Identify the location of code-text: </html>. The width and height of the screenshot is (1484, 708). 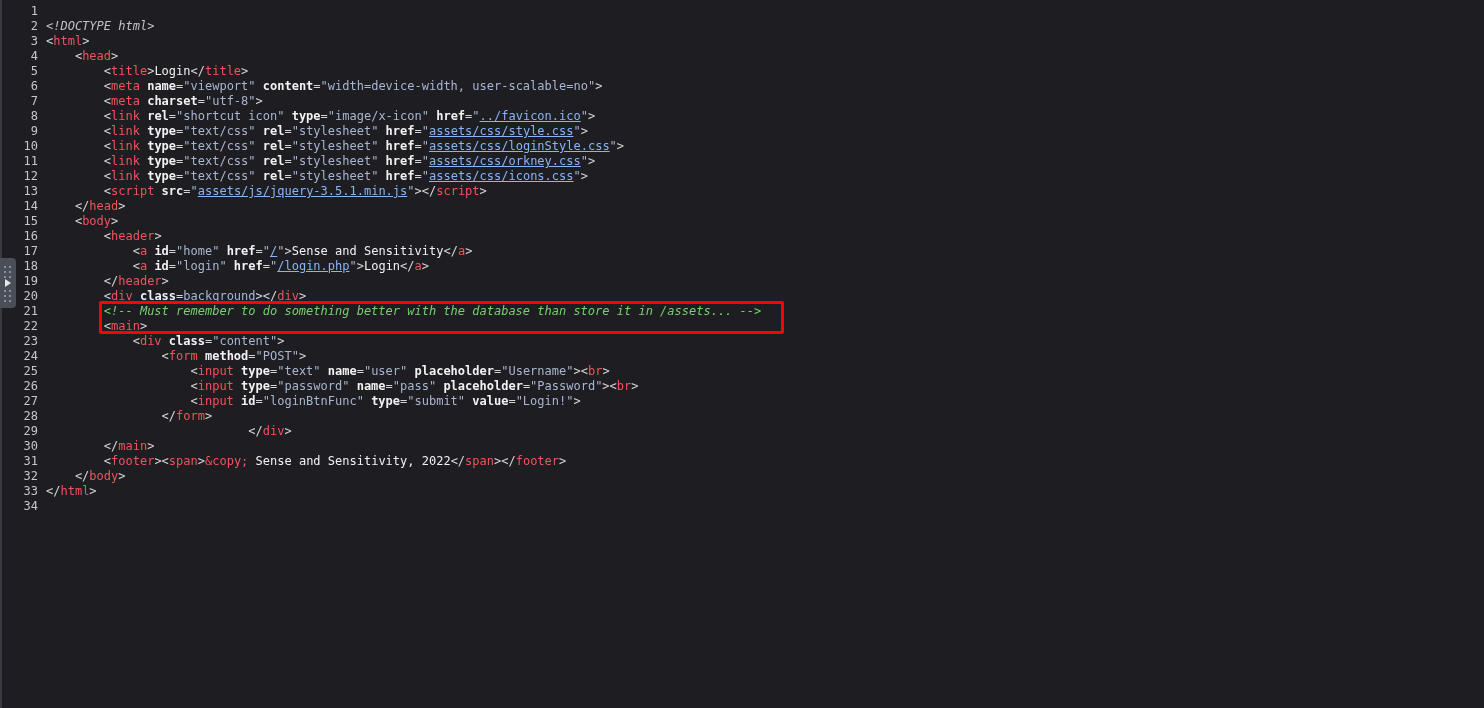
(71, 491).